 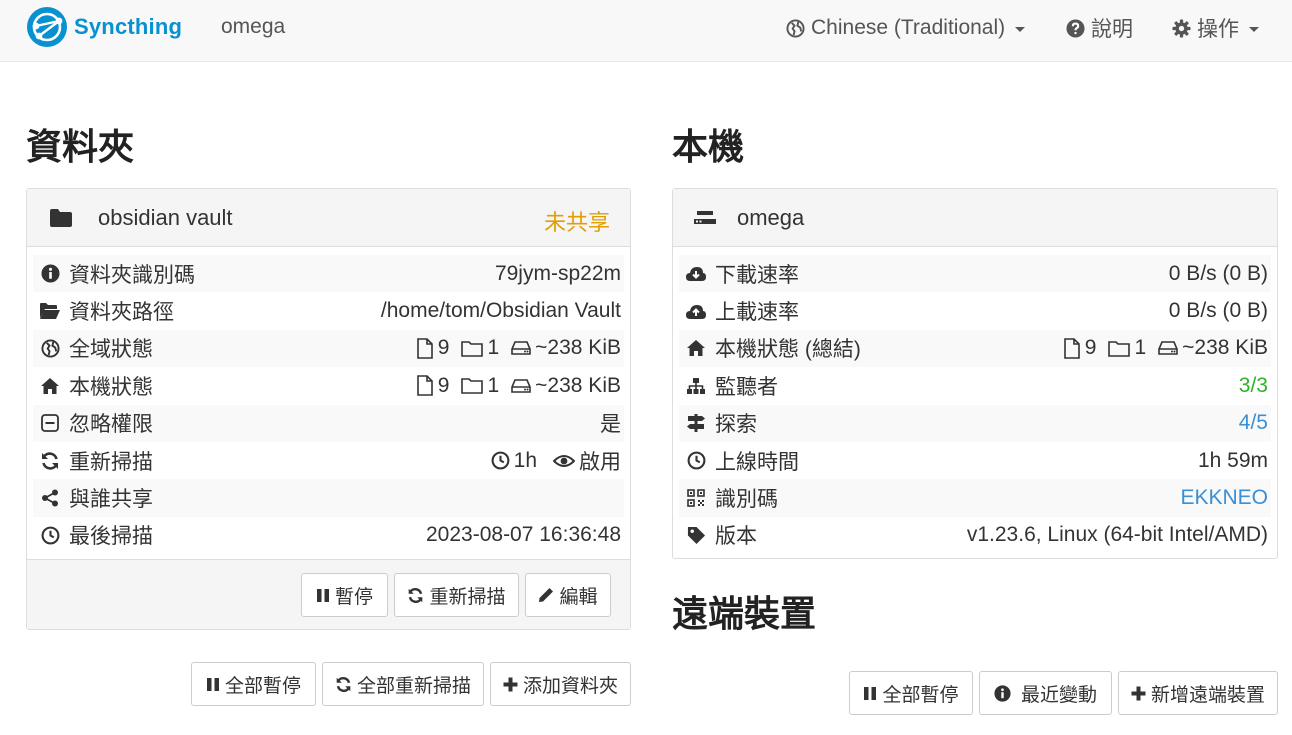 I want to click on eye-icon, so click(x=564, y=460).